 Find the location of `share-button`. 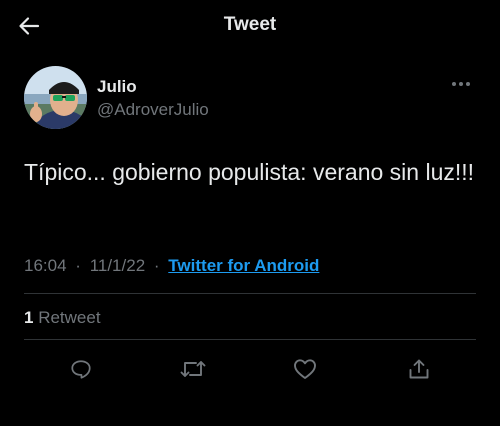

share-button is located at coordinates (419, 369).